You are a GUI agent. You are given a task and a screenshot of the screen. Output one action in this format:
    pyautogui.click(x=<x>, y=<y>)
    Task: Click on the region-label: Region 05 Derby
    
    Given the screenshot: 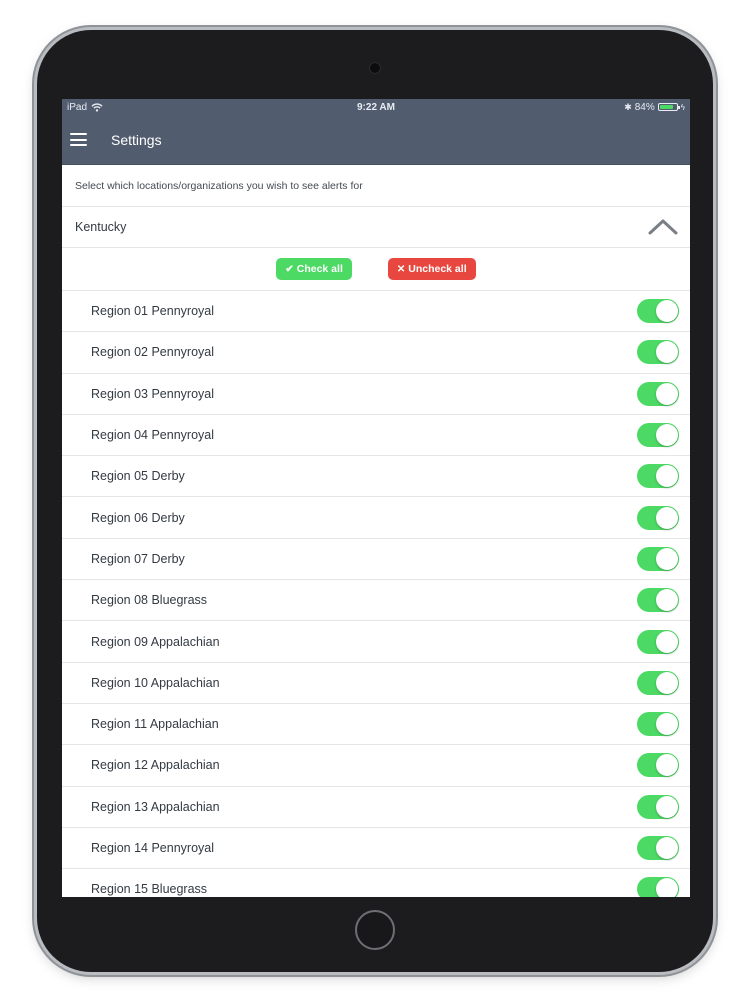 What is the action you would take?
    pyautogui.click(x=138, y=476)
    